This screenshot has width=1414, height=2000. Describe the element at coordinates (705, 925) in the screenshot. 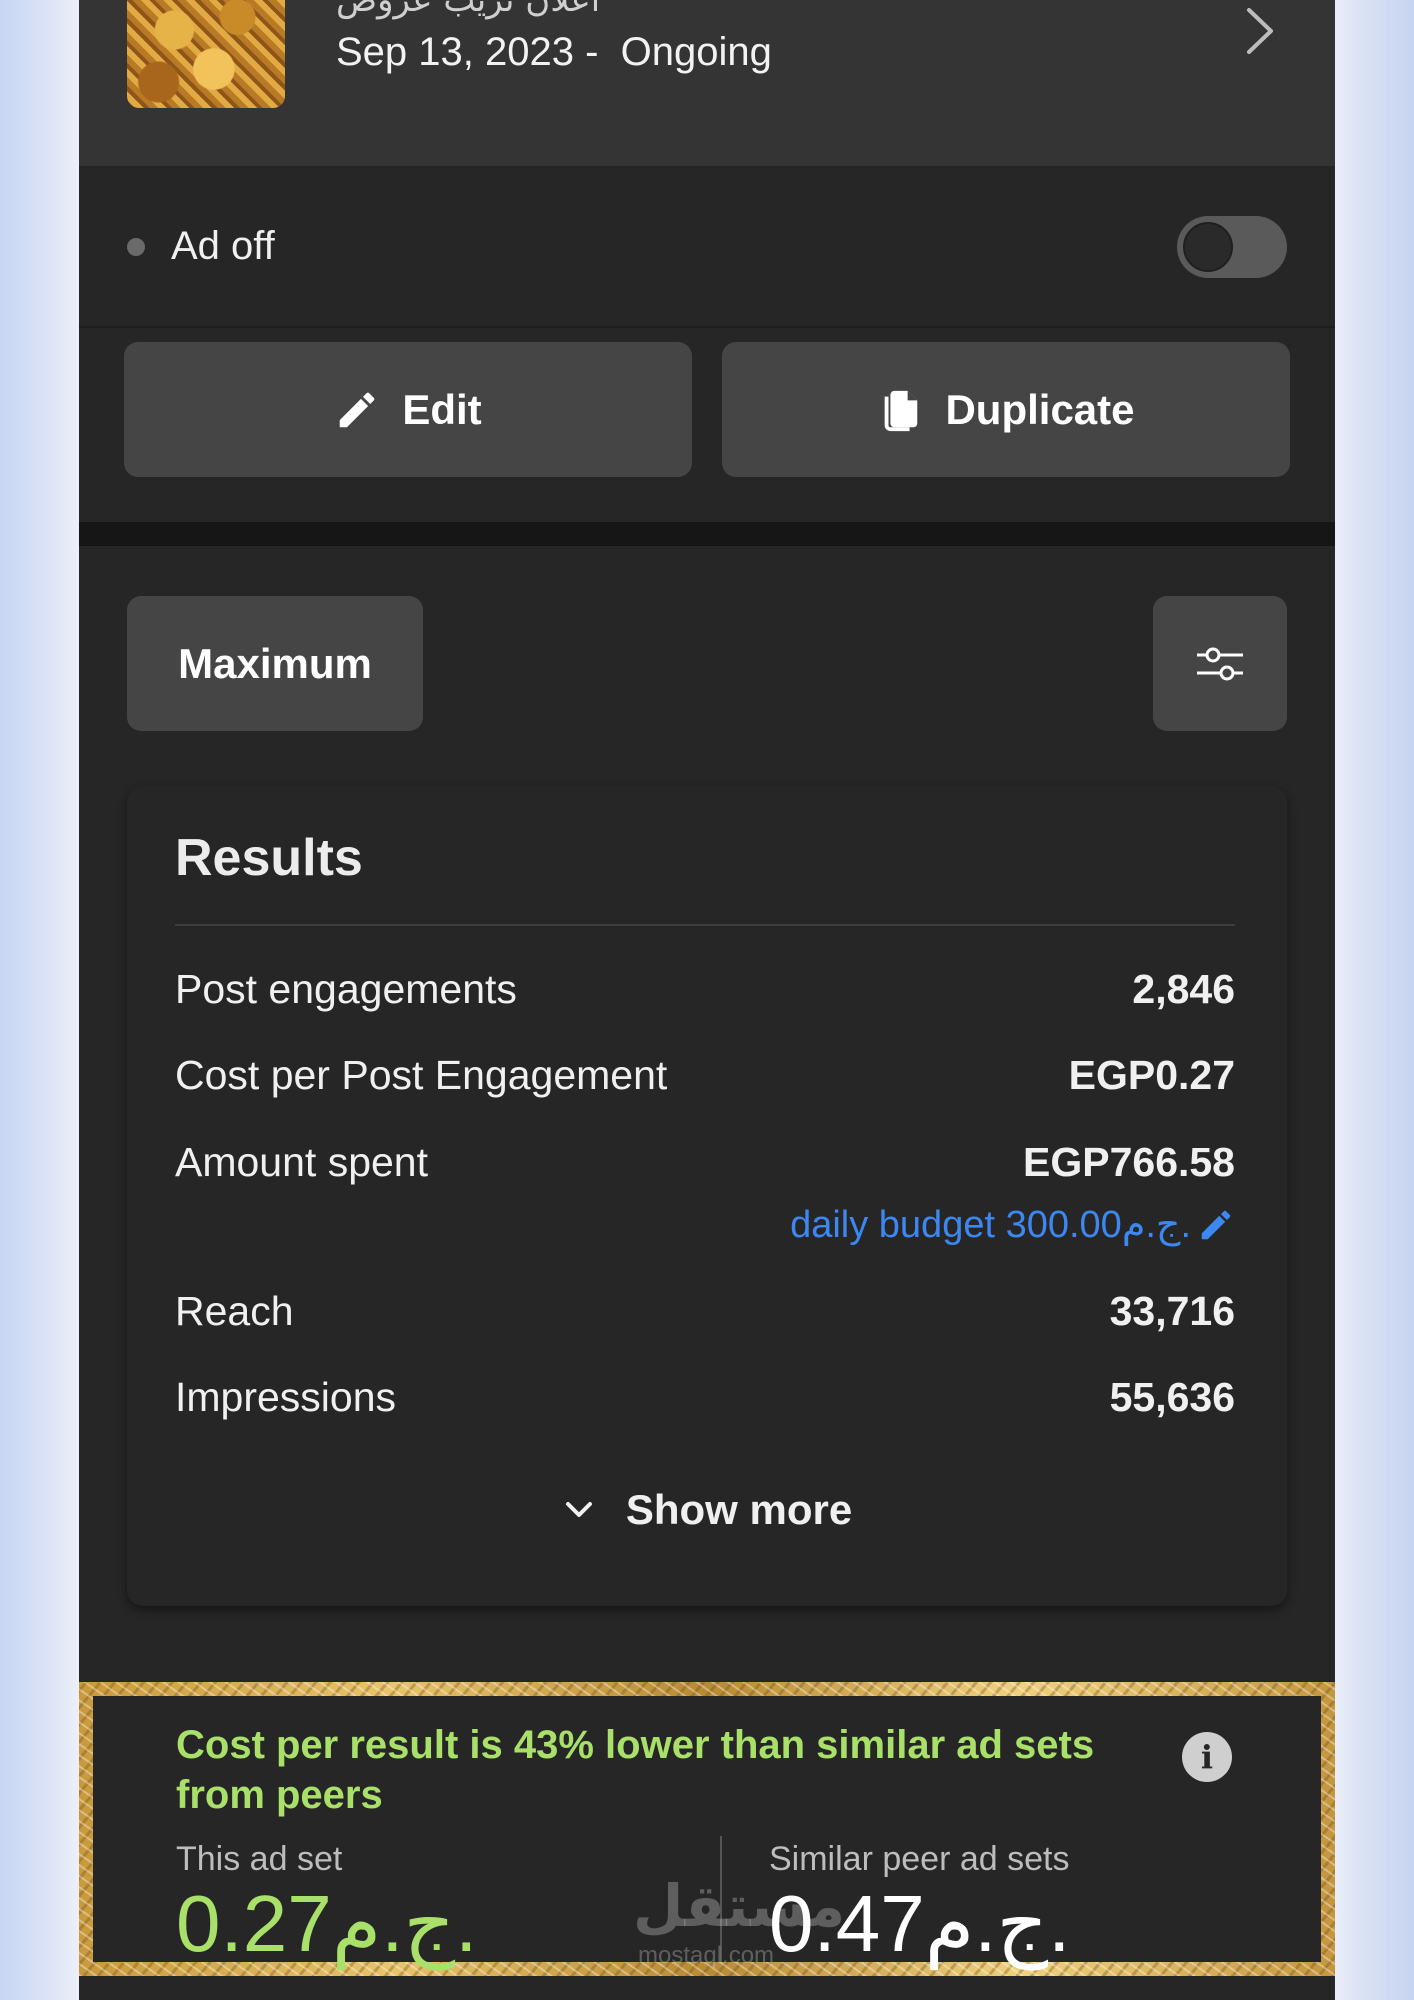

I see `results-divider` at that location.